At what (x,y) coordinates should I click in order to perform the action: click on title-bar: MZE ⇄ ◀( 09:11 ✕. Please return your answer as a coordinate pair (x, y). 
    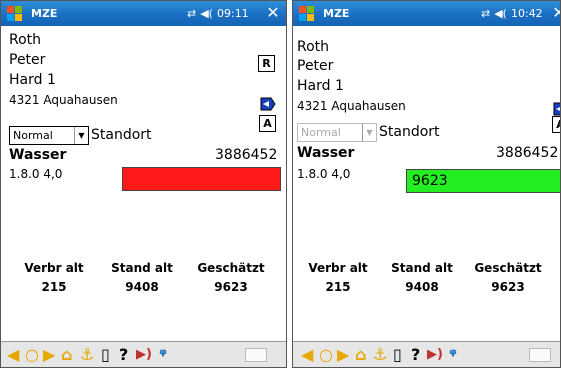
    Looking at the image, I should click on (143, 13).